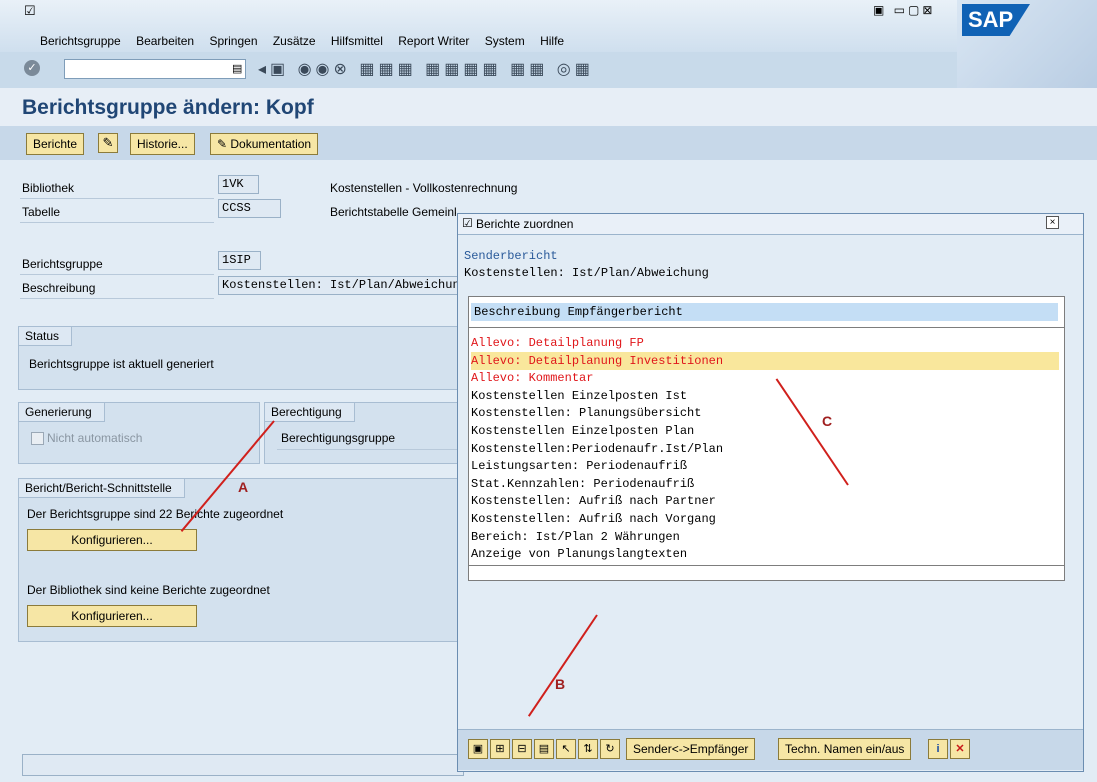  Describe the element at coordinates (357, 41) in the screenshot. I see `menu-hilfsmittel: Hilfsmittel` at that location.